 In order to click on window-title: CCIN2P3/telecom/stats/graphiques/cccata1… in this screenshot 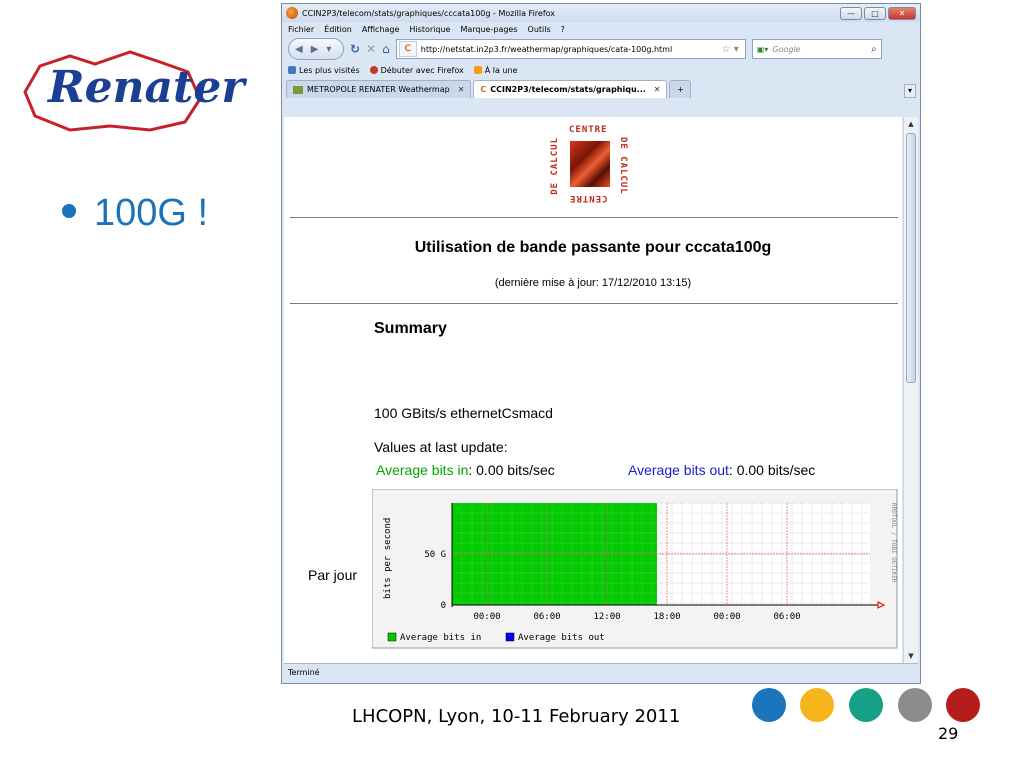, I will do `click(429, 13)`.